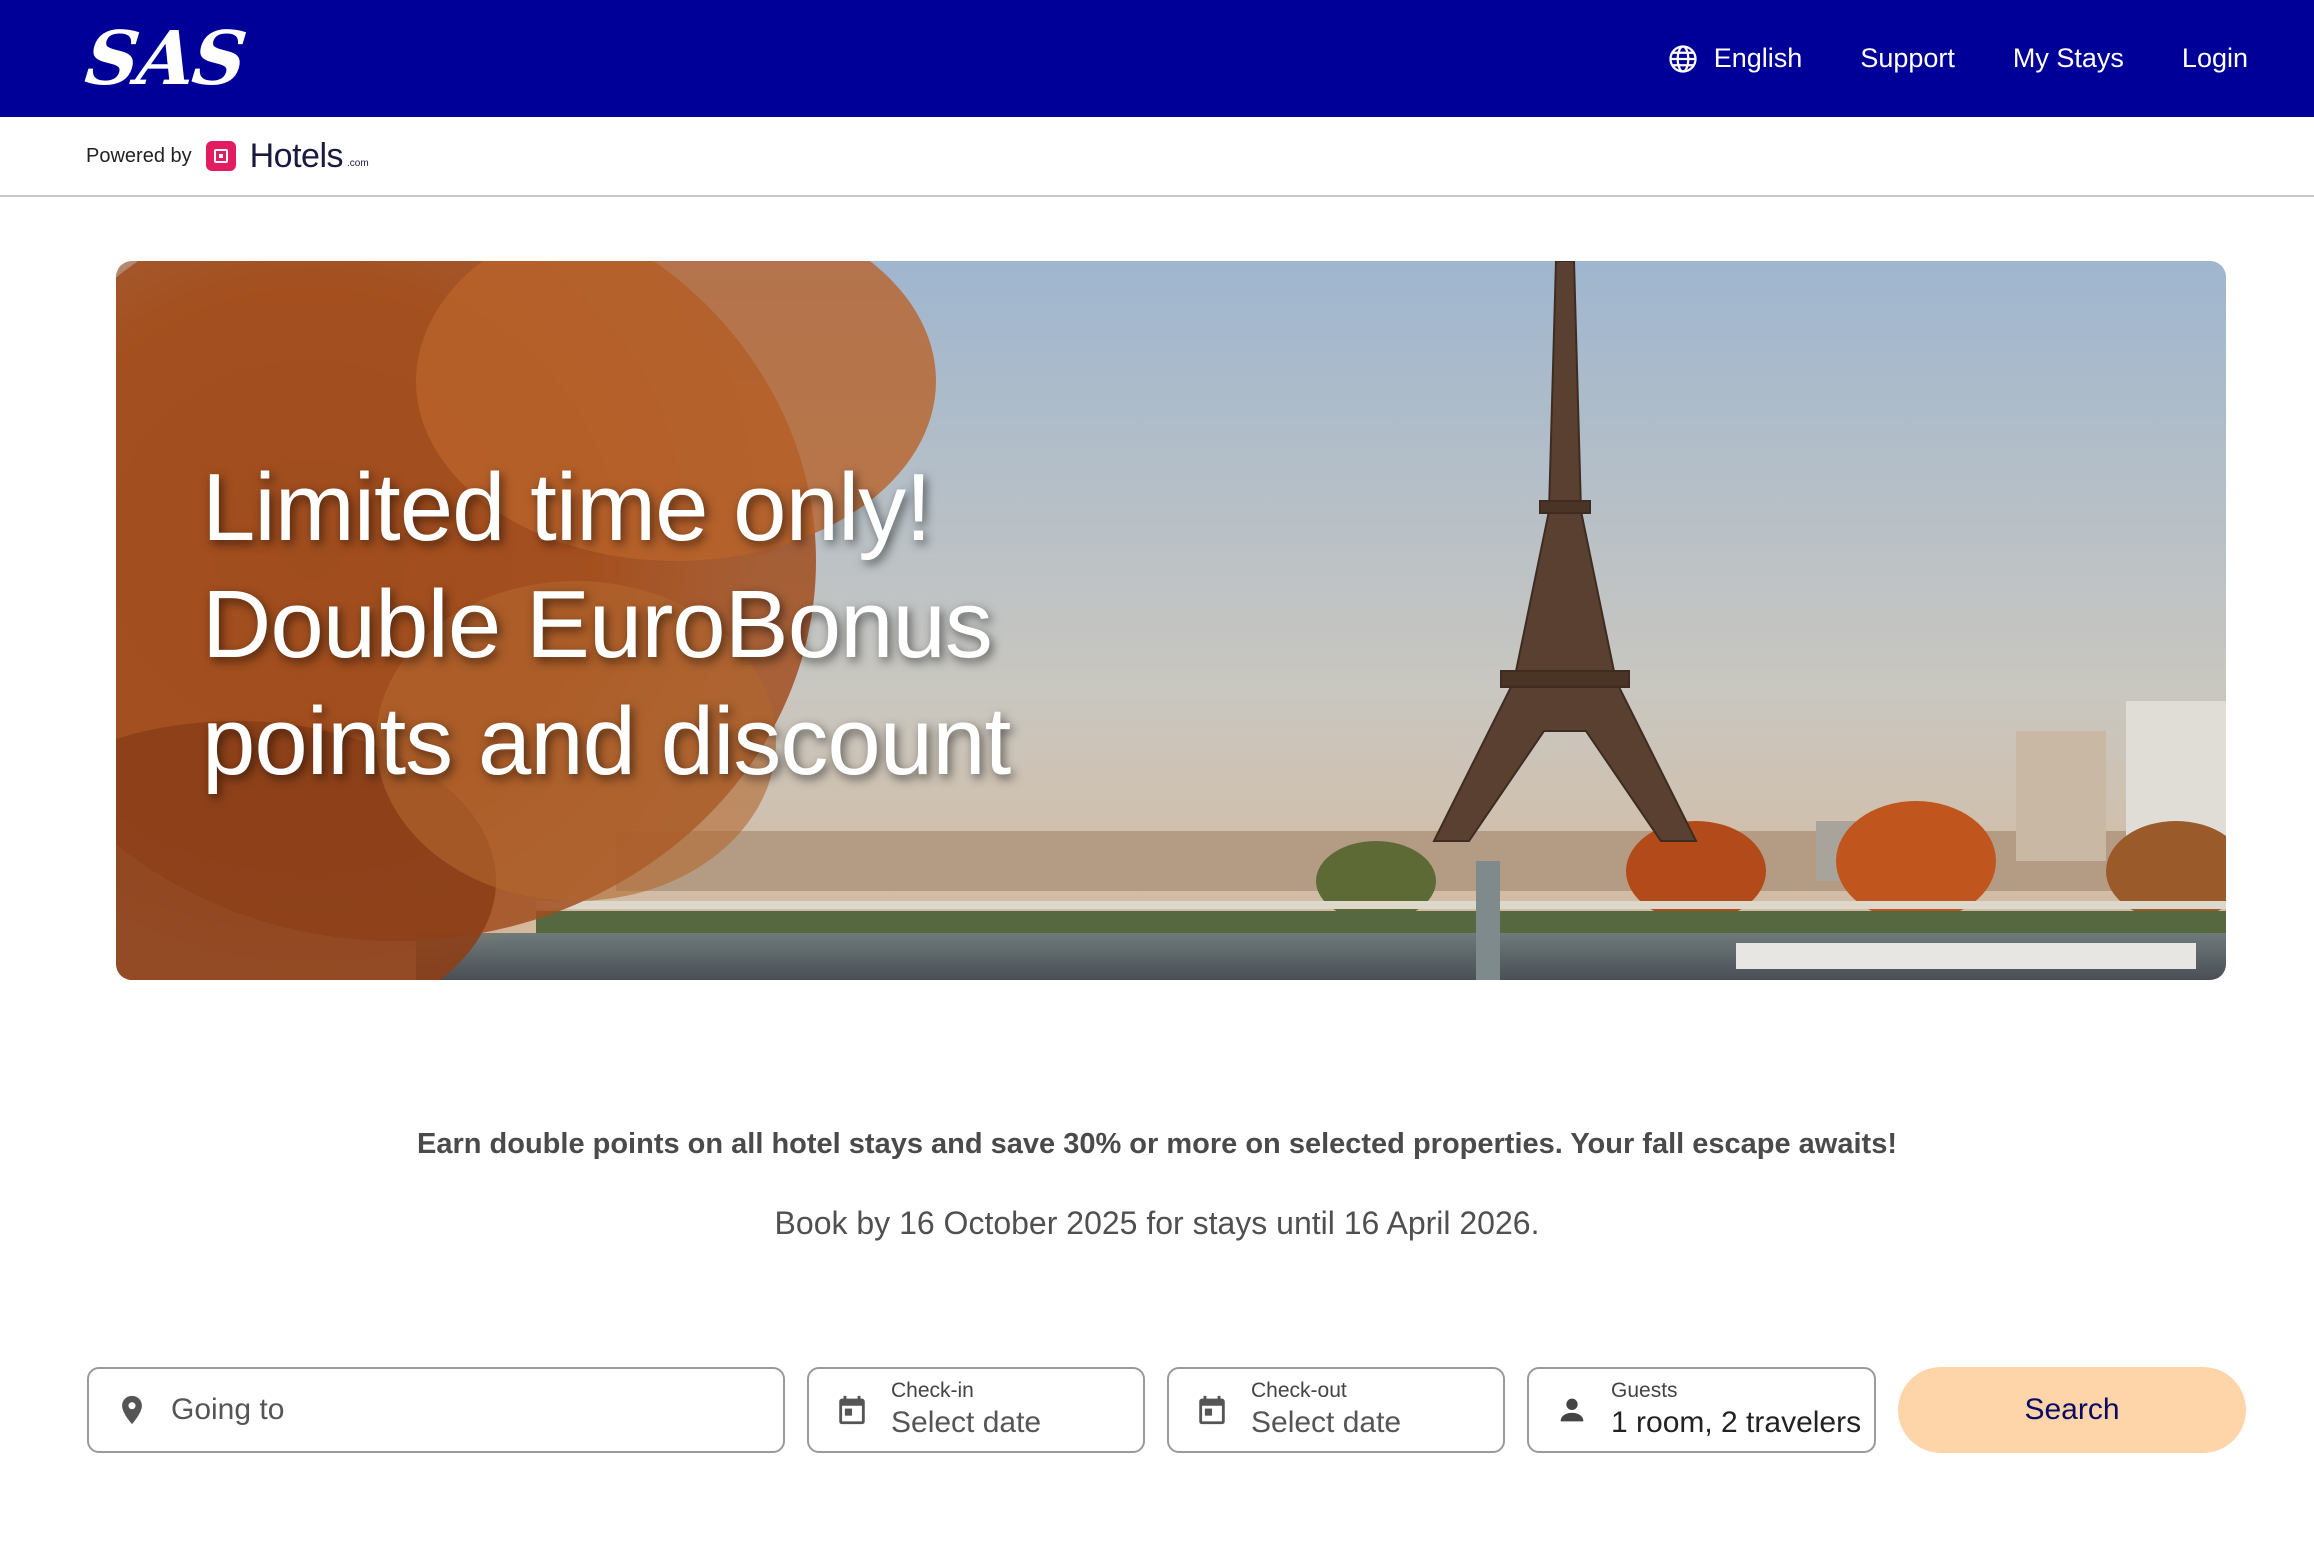 Image resolution: width=2314 pixels, height=1566 pixels. Describe the element at coordinates (932, 1390) in the screenshot. I see `checkin-label: Check-in` at that location.